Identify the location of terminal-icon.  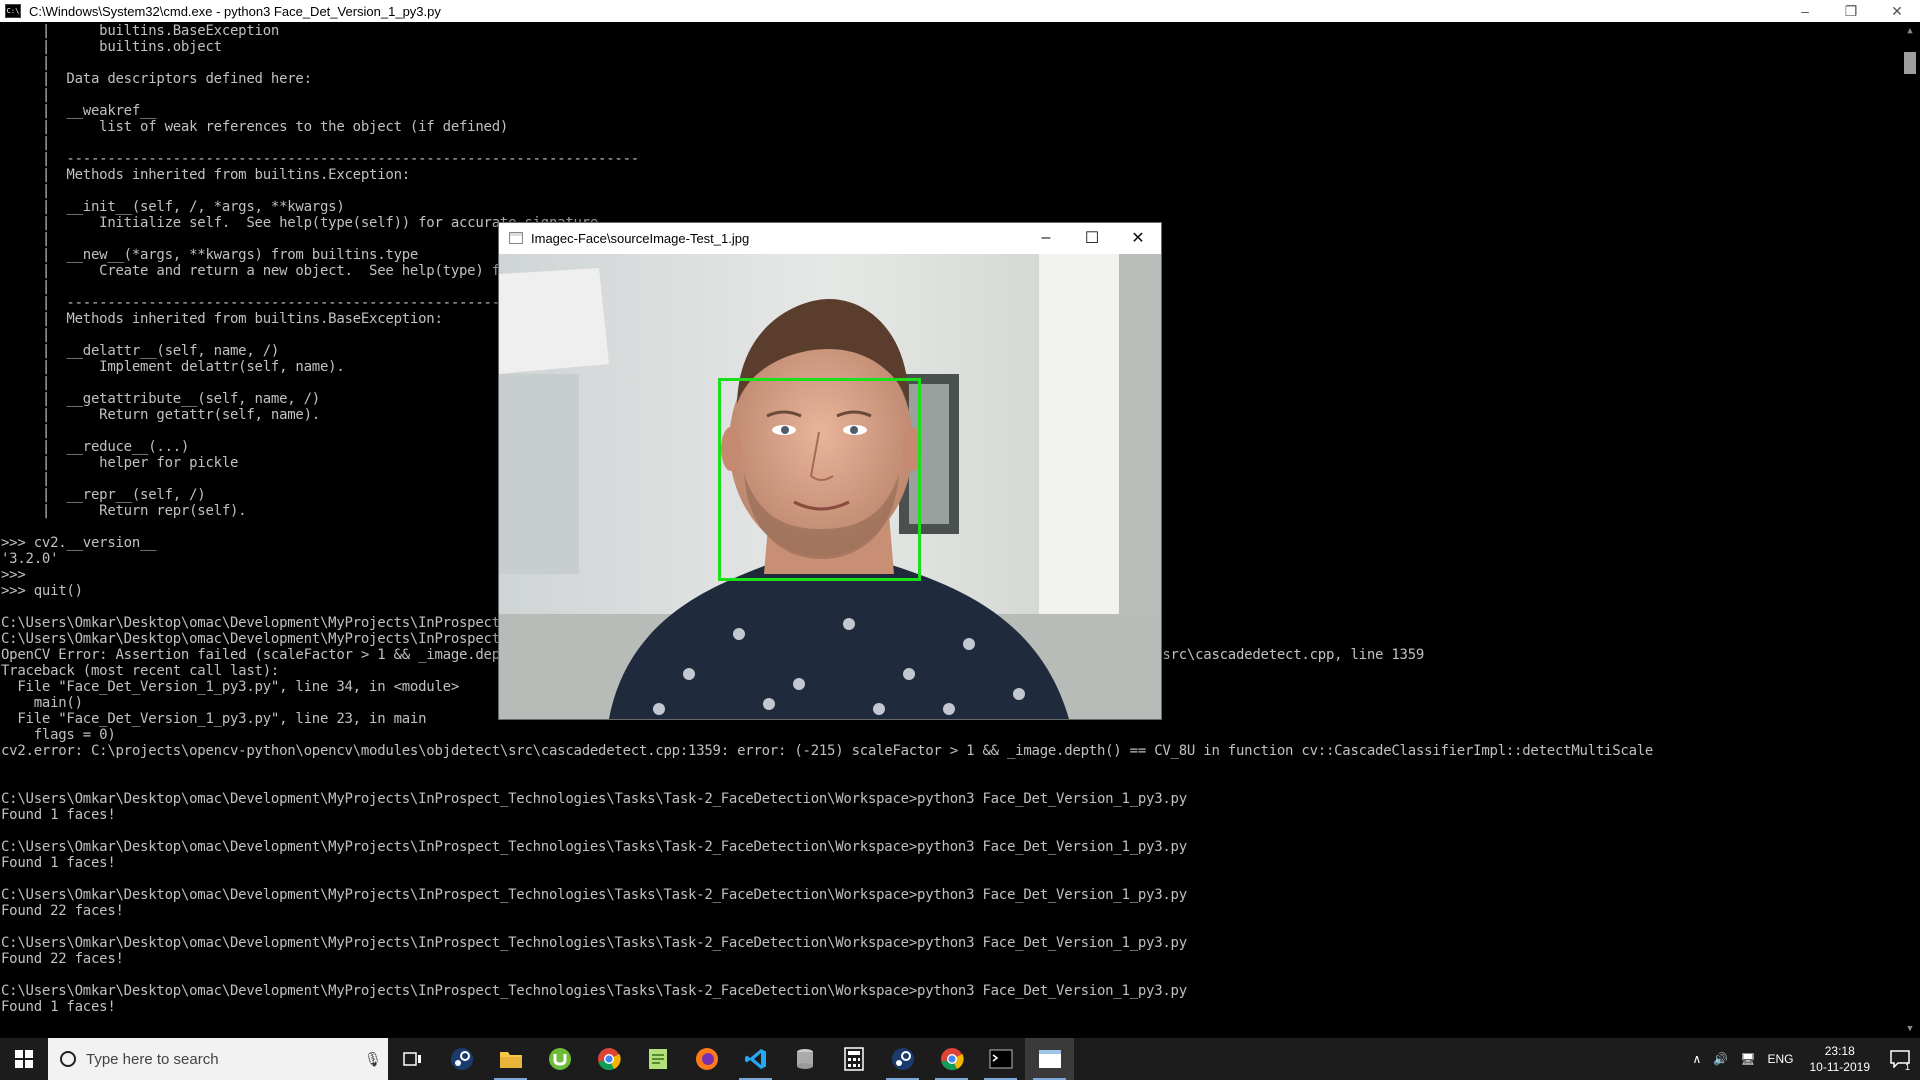
(1000, 1059).